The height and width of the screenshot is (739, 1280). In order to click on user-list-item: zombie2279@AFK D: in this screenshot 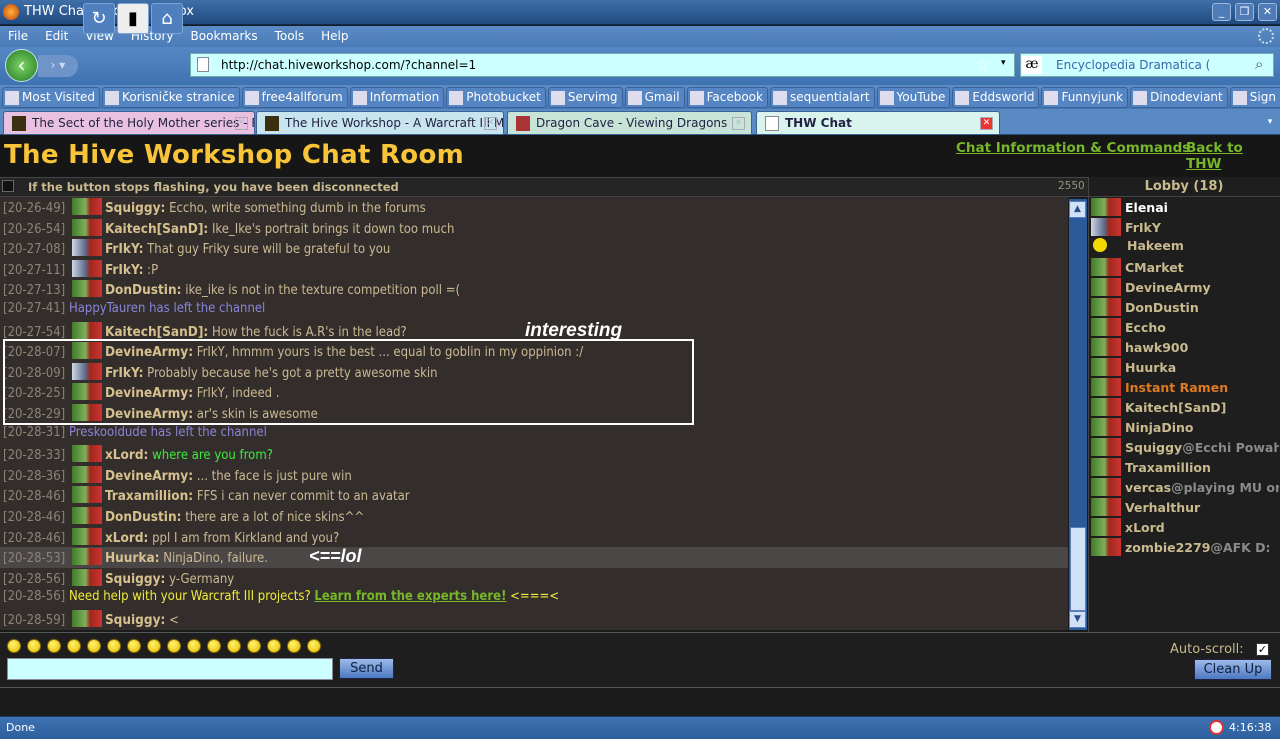, I will do `click(1185, 548)`.